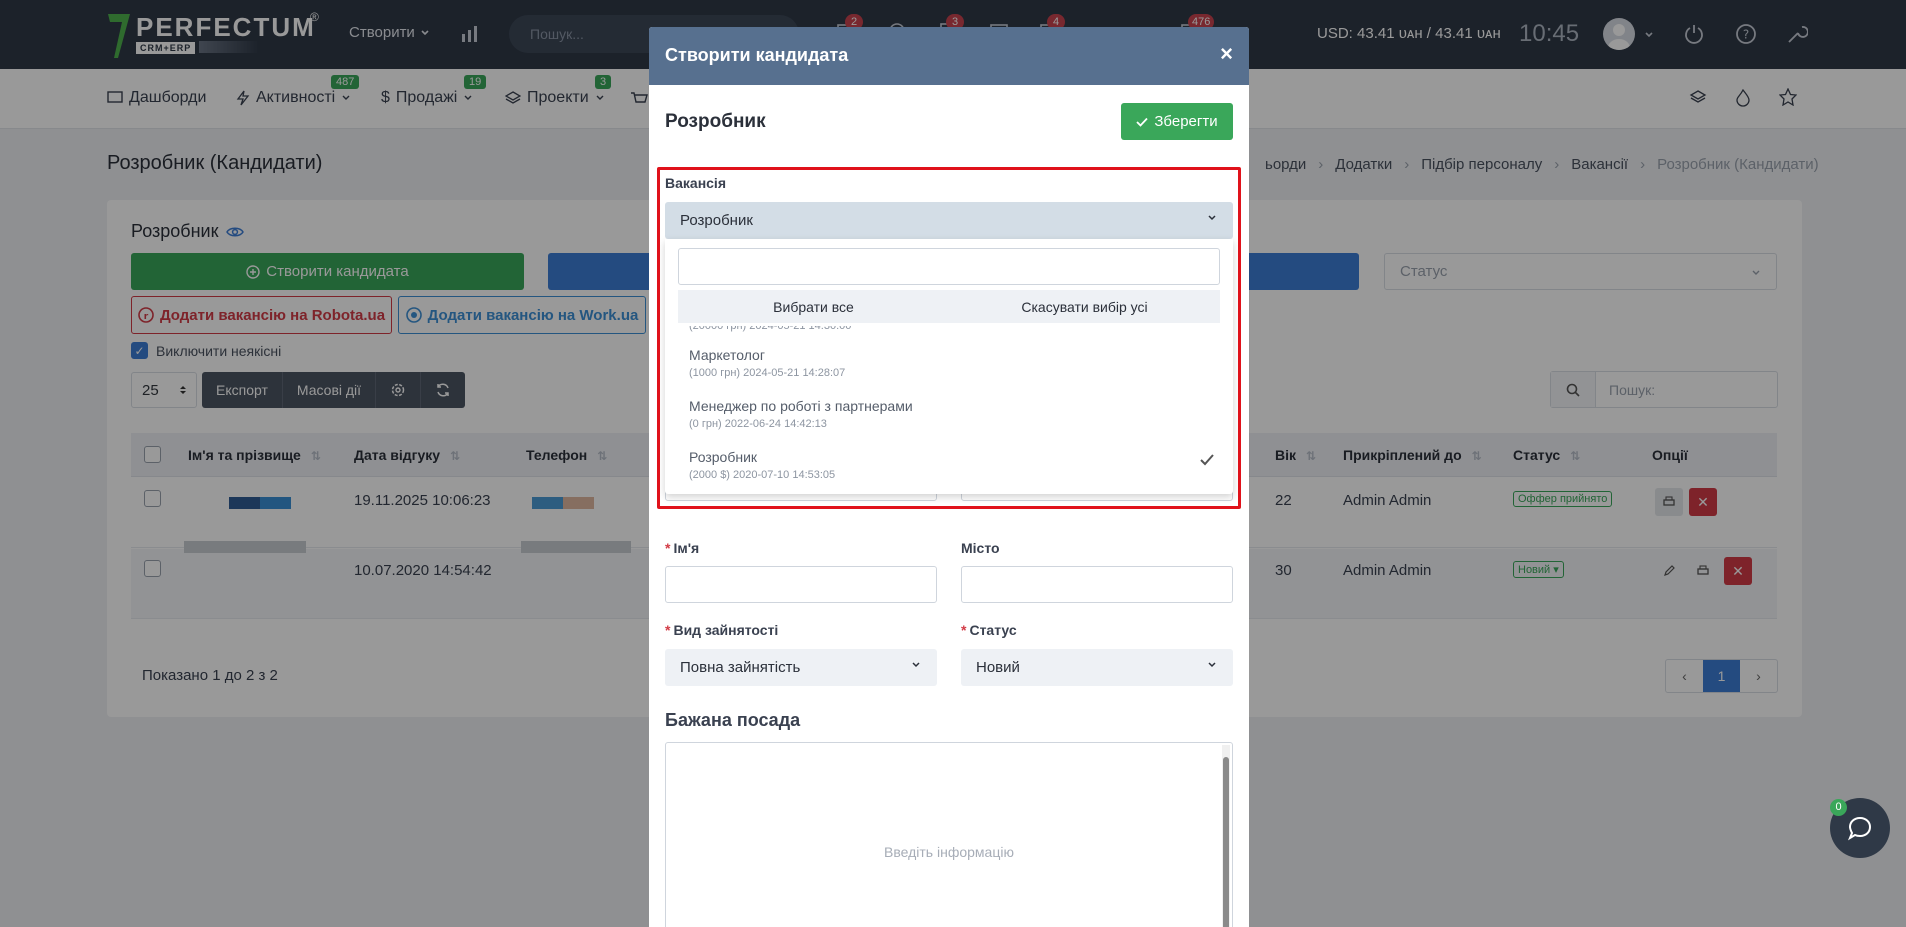 The image size is (1906, 927). I want to click on city-label: Місто, so click(980, 548).